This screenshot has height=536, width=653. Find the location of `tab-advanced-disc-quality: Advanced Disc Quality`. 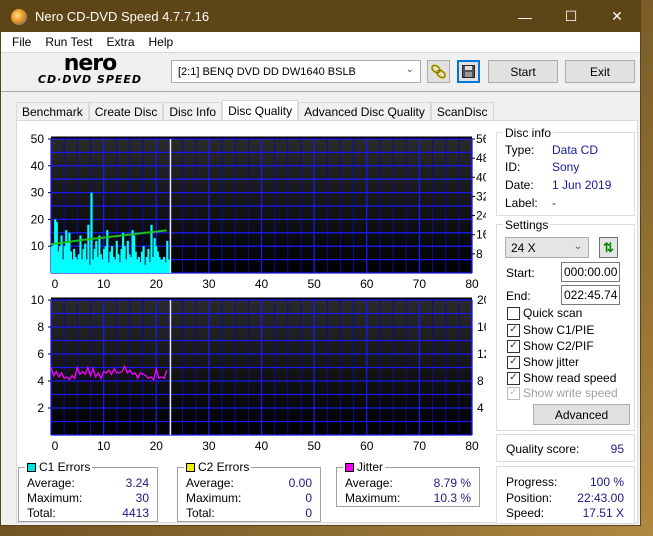

tab-advanced-disc-quality: Advanced Disc Quality is located at coordinates (364, 111).